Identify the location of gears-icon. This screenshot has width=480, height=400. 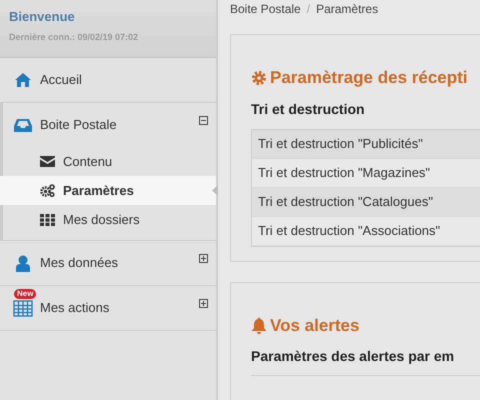
(47, 190).